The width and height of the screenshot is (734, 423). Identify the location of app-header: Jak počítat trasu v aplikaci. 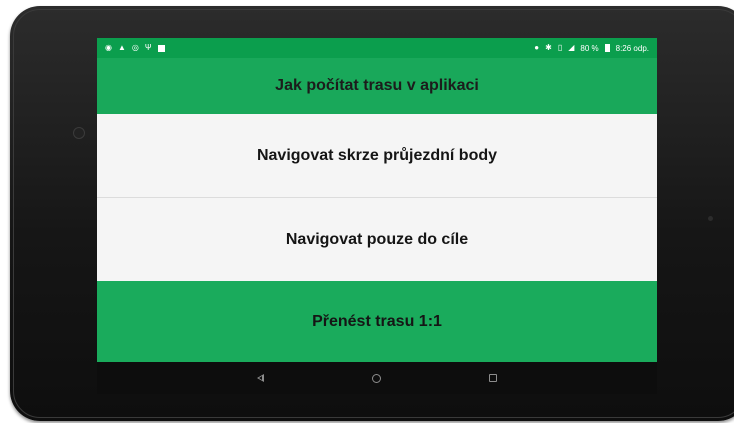
(377, 86).